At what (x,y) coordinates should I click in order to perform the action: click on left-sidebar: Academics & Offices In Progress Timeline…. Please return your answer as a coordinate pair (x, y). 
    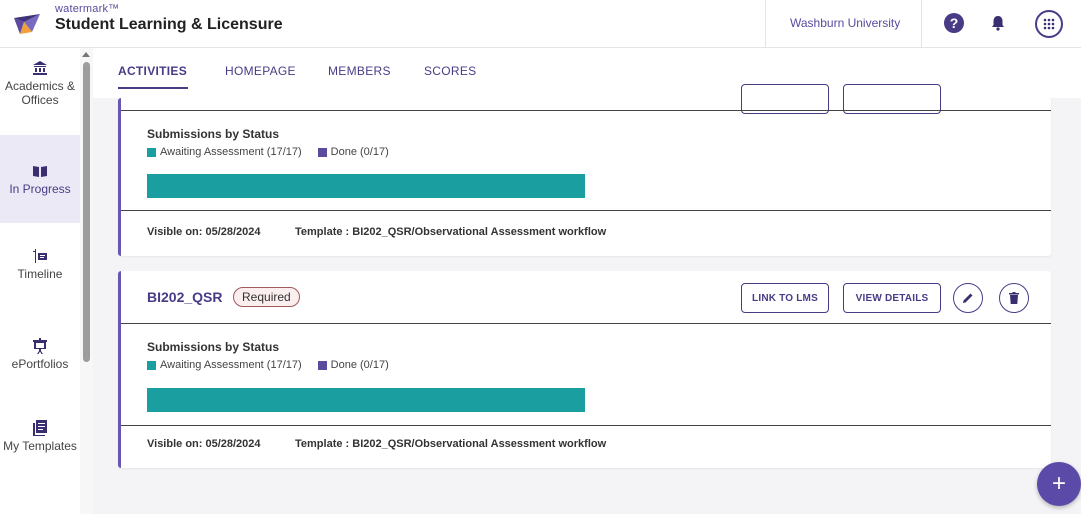
    Looking at the image, I should click on (46, 281).